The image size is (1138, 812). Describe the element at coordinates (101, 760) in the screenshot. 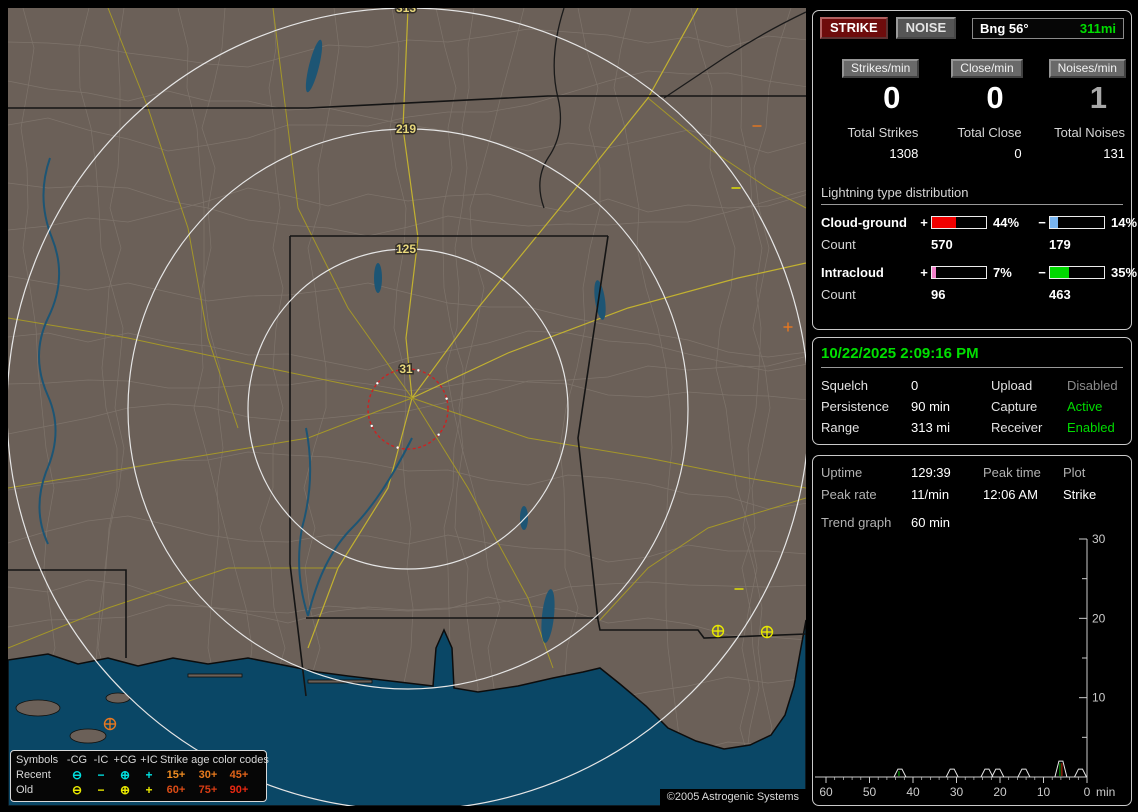

I see `legend-col-neg-ic: -IC` at that location.